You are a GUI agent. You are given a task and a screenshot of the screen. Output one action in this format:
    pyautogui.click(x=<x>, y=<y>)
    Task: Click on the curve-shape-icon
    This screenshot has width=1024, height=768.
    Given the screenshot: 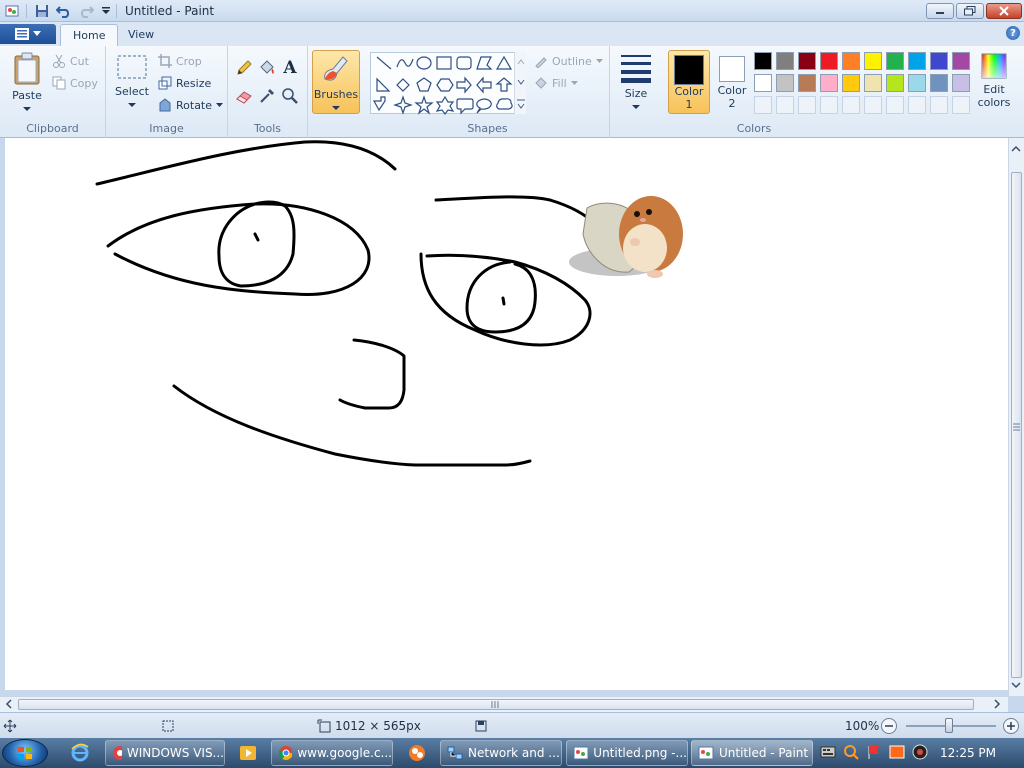 What is the action you would take?
    pyautogui.click(x=405, y=63)
    